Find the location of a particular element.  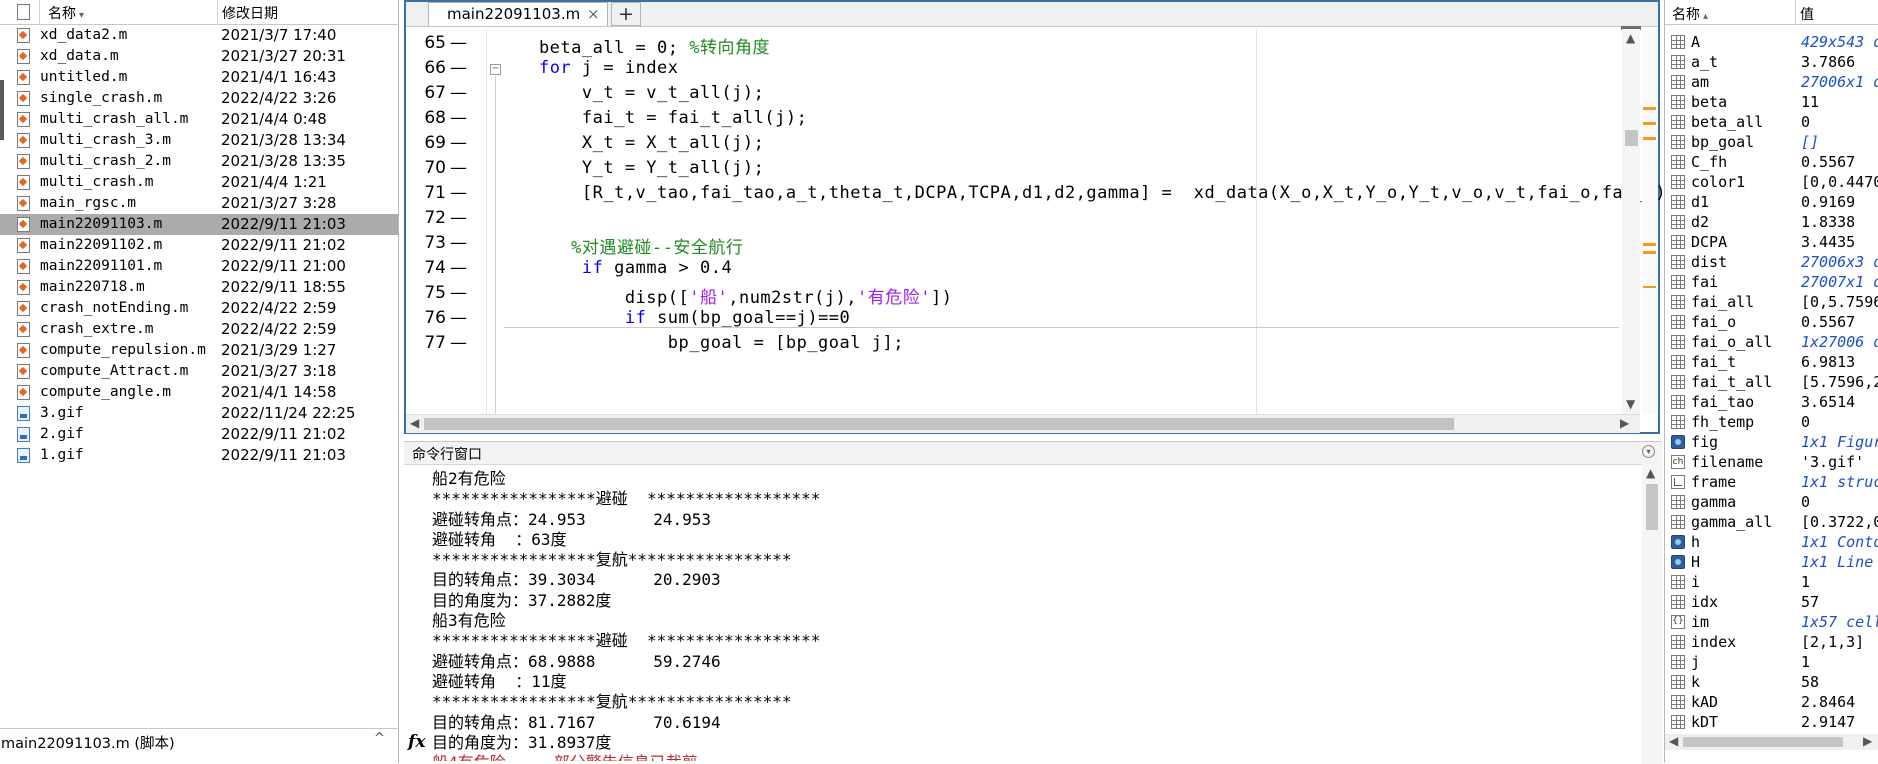

variable-row: H 1x1 Line is located at coordinates (1771, 562).